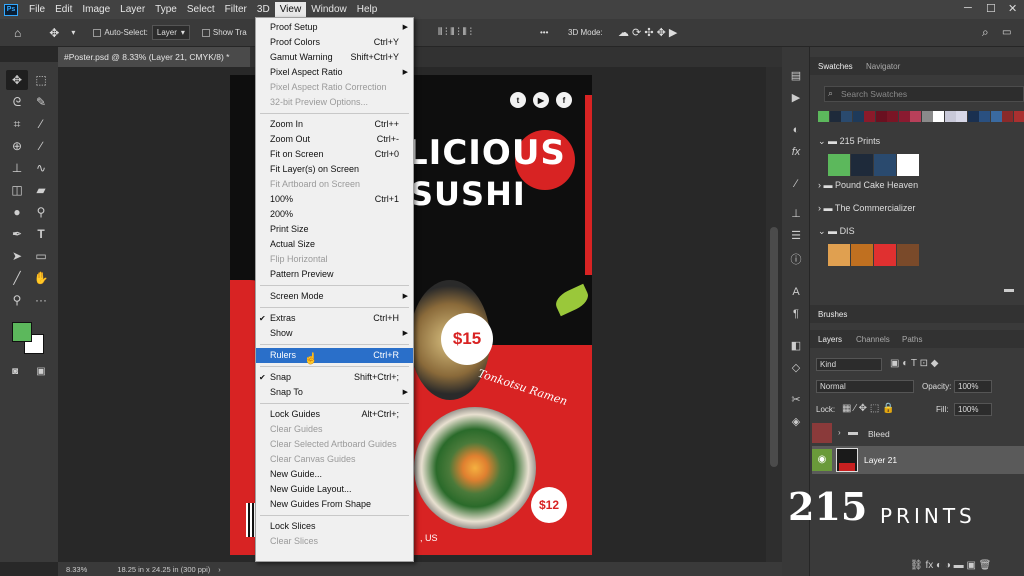 The height and width of the screenshot is (576, 1024). Describe the element at coordinates (868, 185) in the screenshot. I see `swatch-group: › ▬ Pound Cake Heaven` at that location.